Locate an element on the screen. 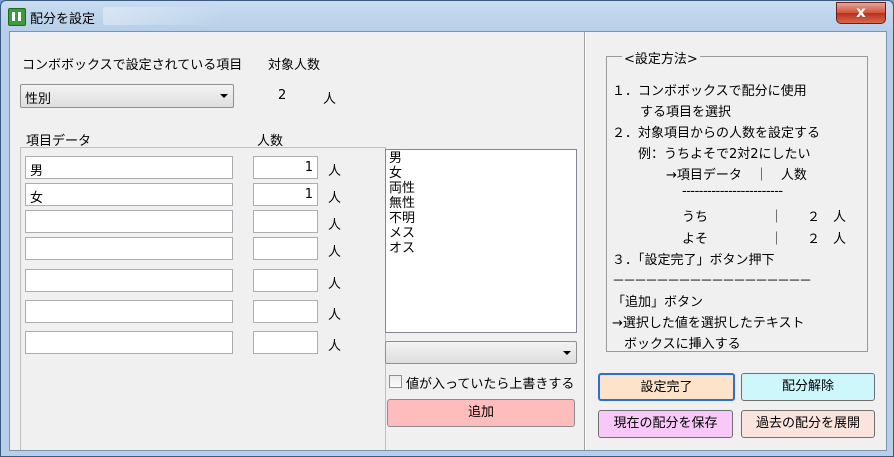 This screenshot has width=894, height=457. count-unit-7: 人 is located at coordinates (335, 346).